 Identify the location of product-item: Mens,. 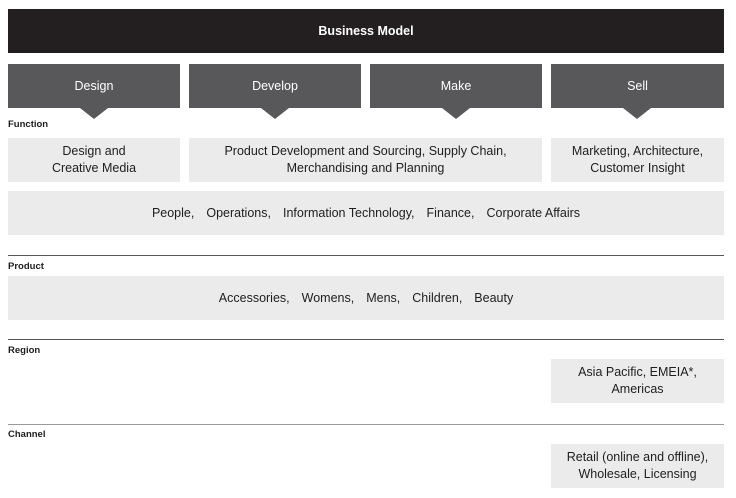
(383, 297).